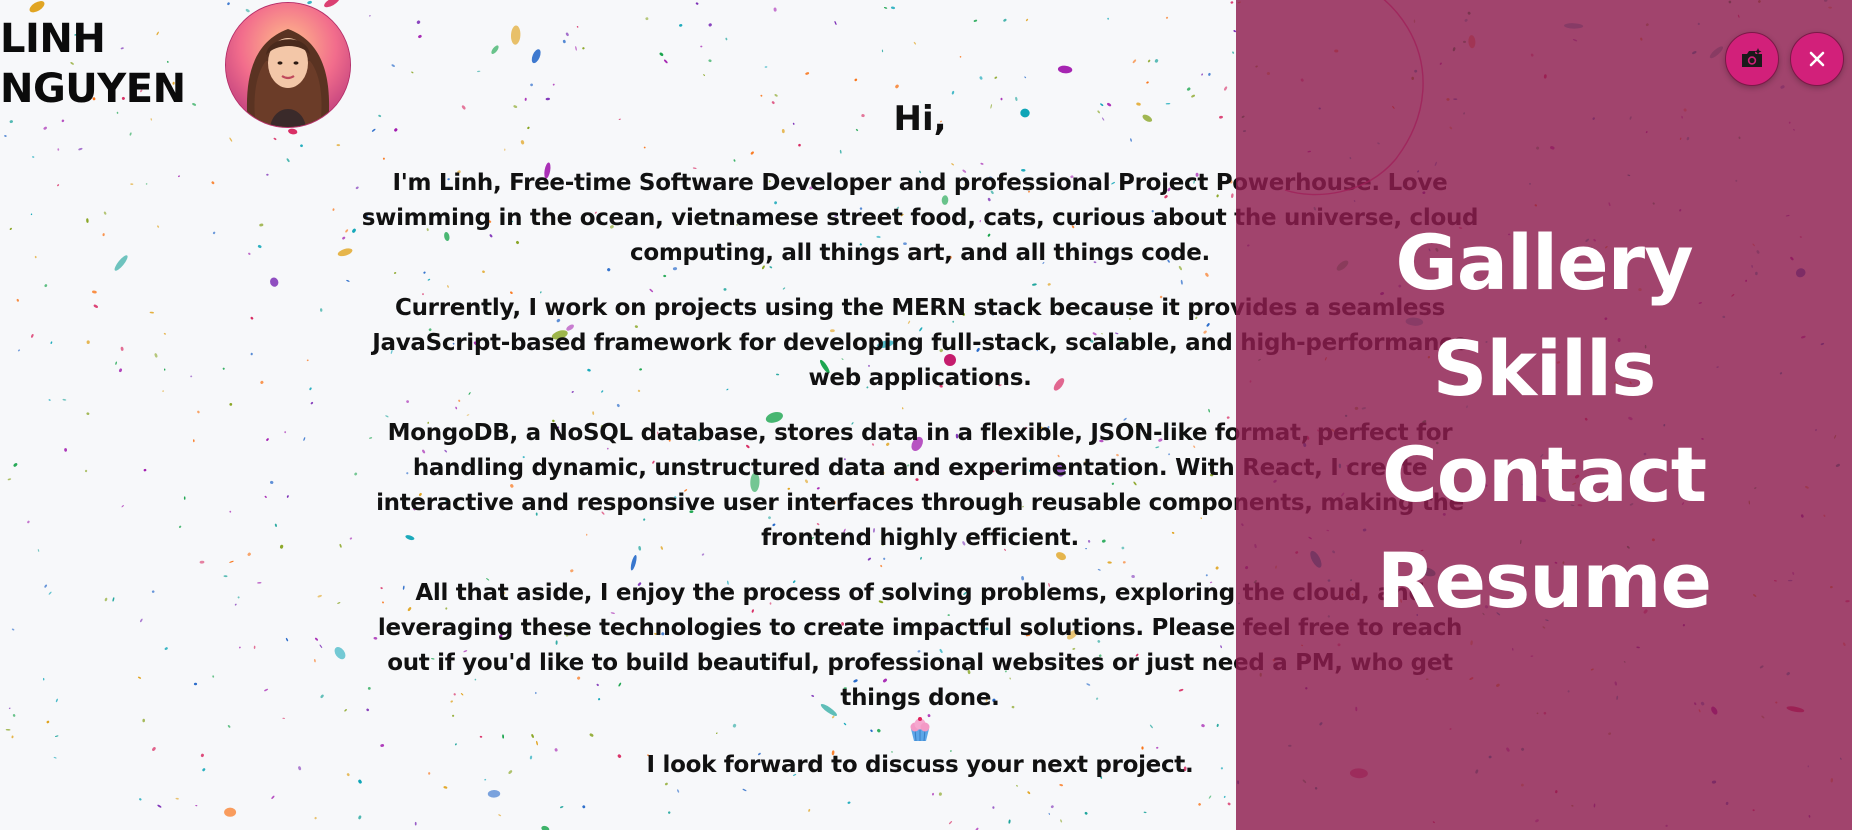 The width and height of the screenshot is (1852, 830). Describe the element at coordinates (93, 89) in the screenshot. I see `brand-last-name: NGUYEN` at that location.